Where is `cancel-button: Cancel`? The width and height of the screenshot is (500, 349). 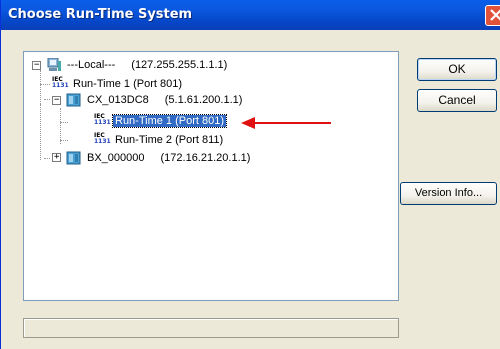 cancel-button: Cancel is located at coordinates (457, 100).